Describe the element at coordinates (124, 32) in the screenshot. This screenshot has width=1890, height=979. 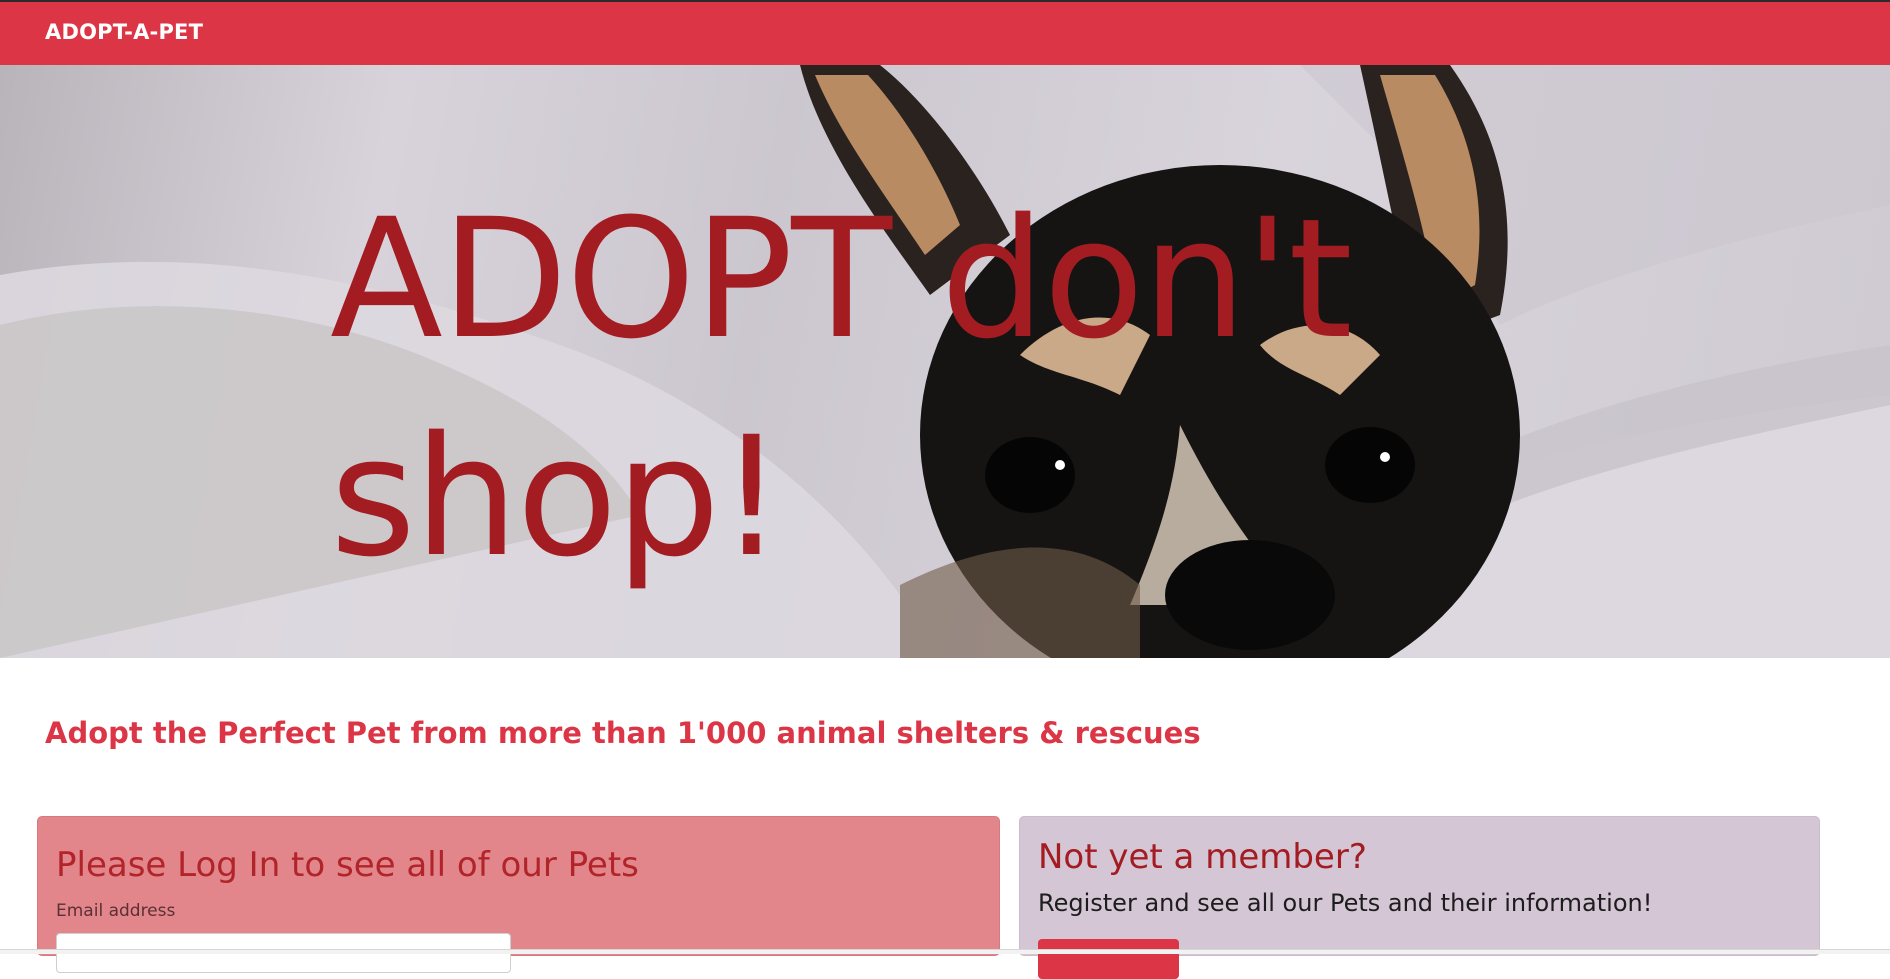
I see `brand-link: ADOPT-A-PET` at that location.